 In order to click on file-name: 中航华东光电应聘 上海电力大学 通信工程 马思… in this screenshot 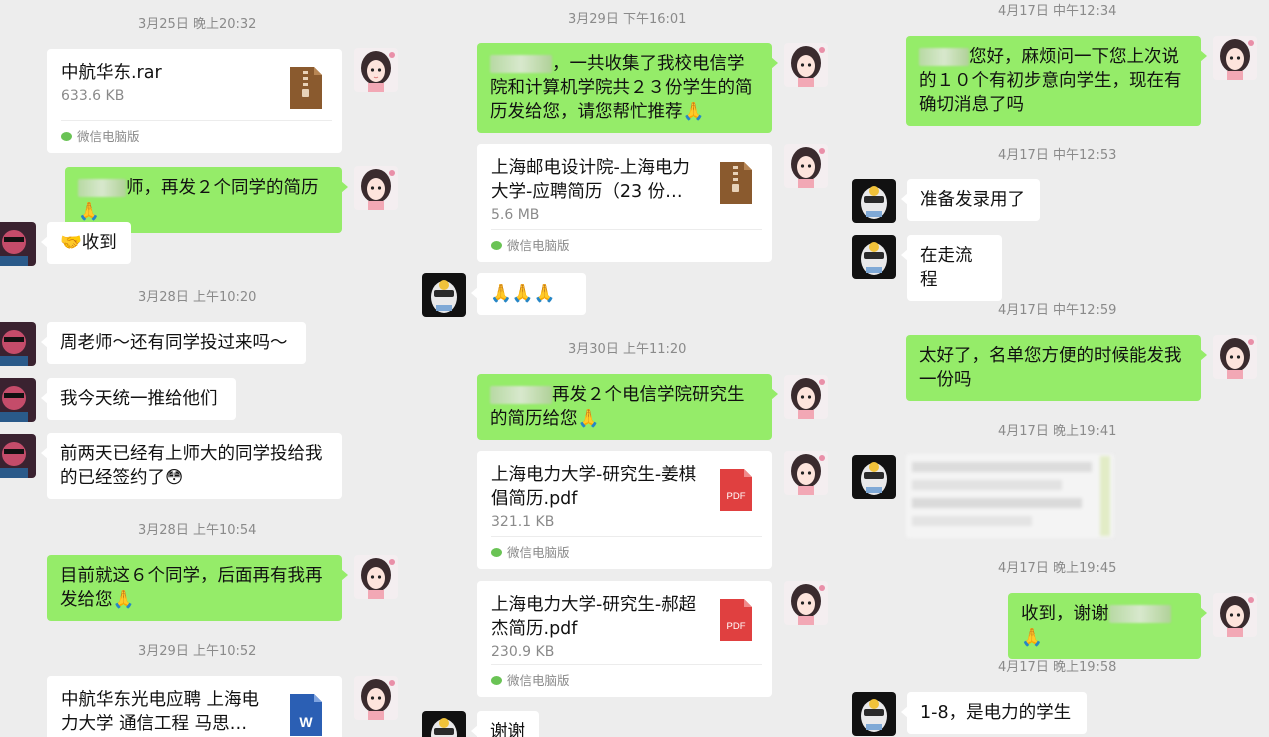, I will do `click(160, 712)`.